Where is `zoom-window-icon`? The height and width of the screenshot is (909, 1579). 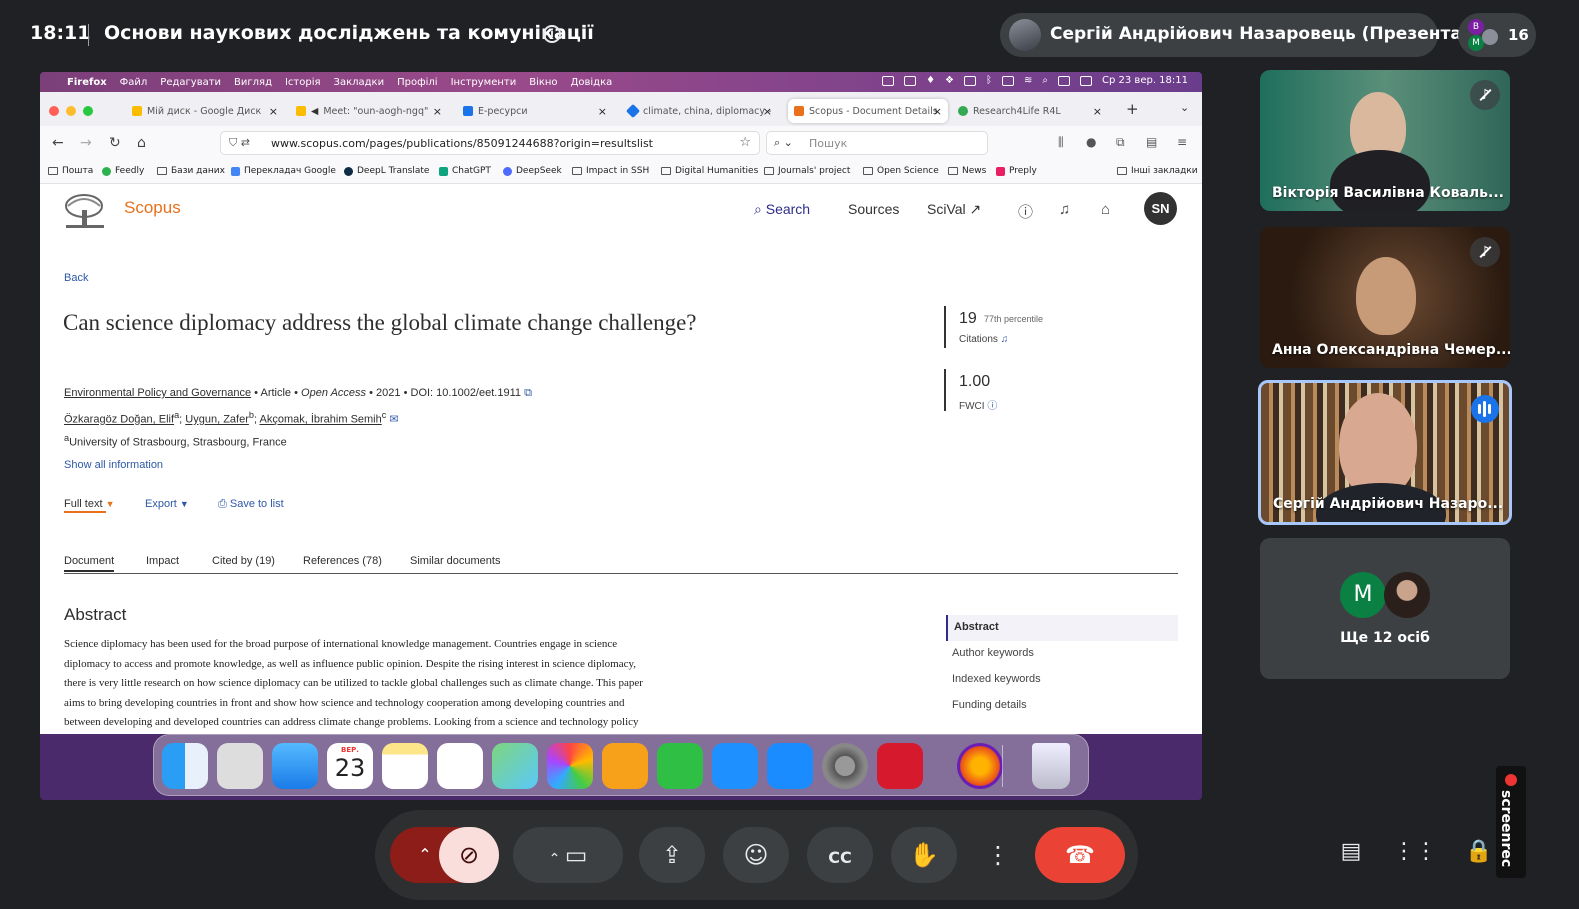 zoom-window-icon is located at coordinates (88, 111).